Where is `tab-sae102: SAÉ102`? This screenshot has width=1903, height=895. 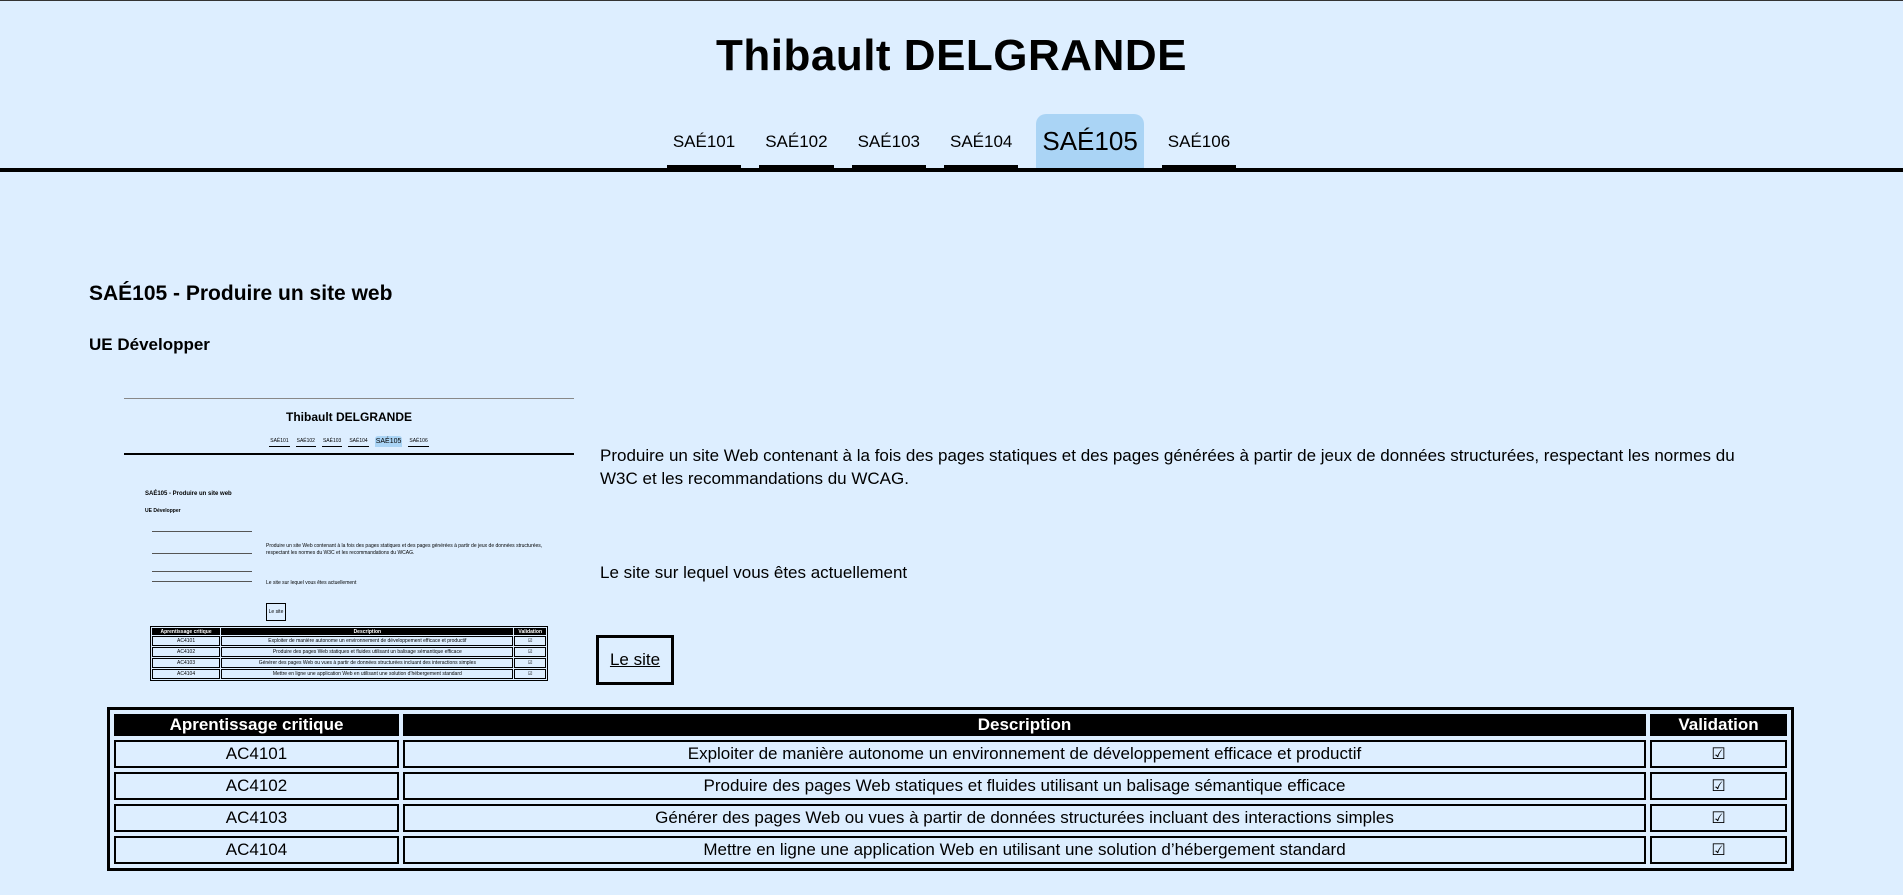
tab-sae102: SAÉ102 is located at coordinates (796, 143).